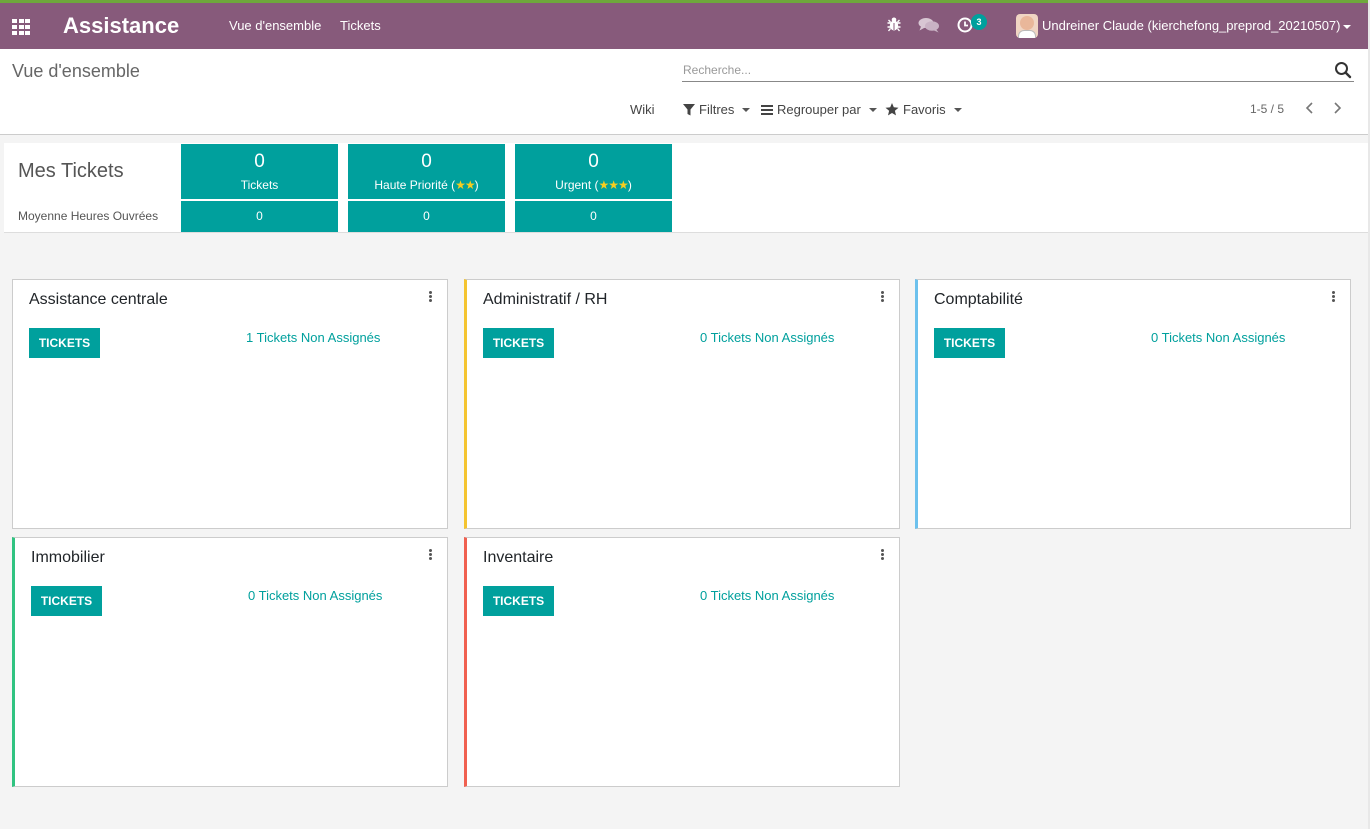 The height and width of the screenshot is (829, 1370). I want to click on kpi-urgent-label-wrap: Urgent (★★★), so click(593, 185).